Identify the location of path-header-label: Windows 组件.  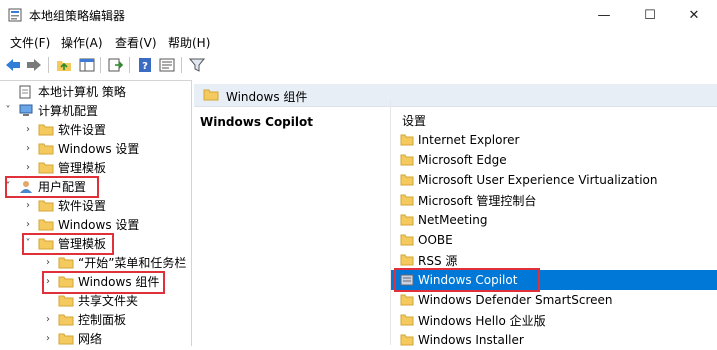
(267, 97).